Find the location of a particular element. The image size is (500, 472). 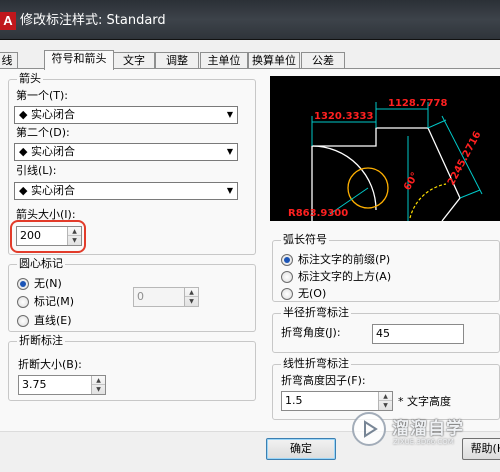

play-icon is located at coordinates (371, 429).